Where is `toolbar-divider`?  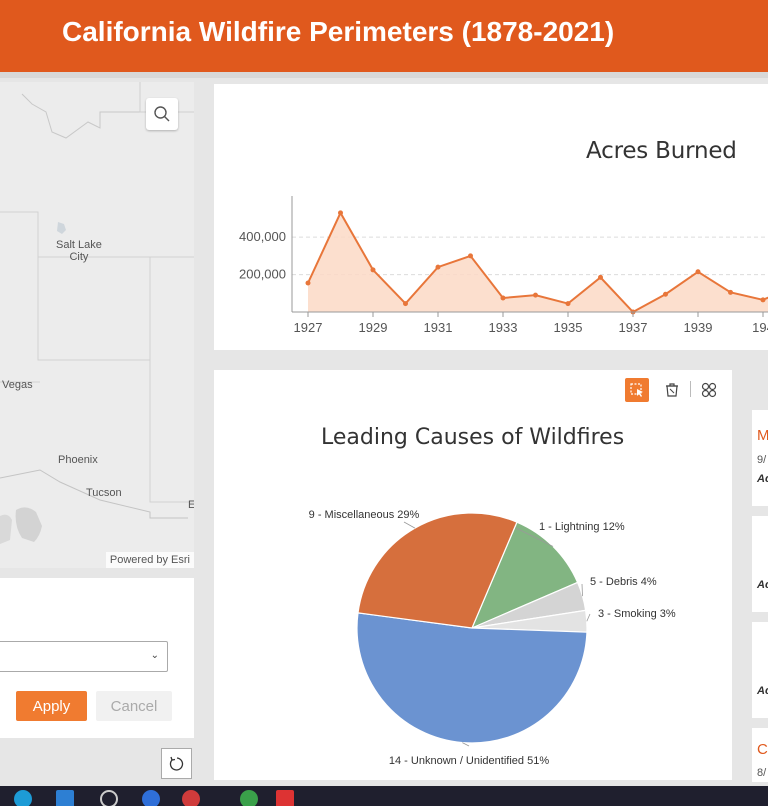 toolbar-divider is located at coordinates (690, 389).